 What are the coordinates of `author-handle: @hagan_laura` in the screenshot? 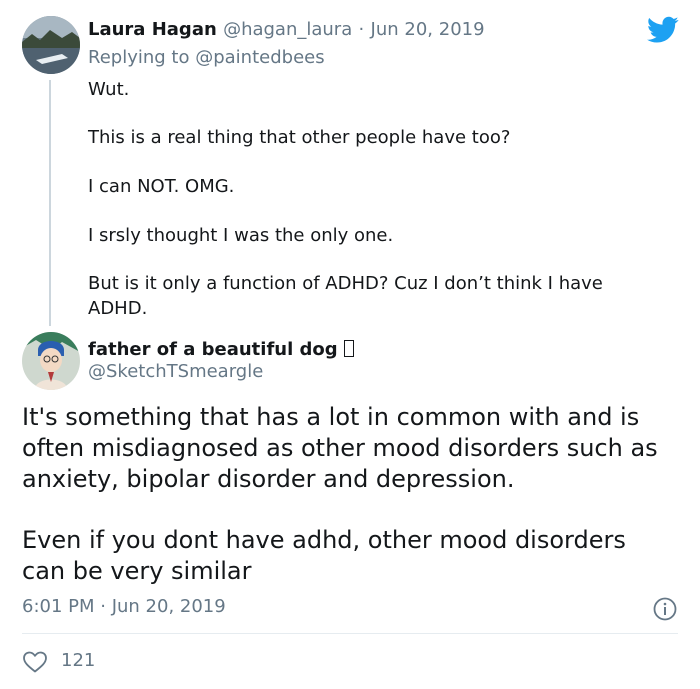 It's located at (287, 29).